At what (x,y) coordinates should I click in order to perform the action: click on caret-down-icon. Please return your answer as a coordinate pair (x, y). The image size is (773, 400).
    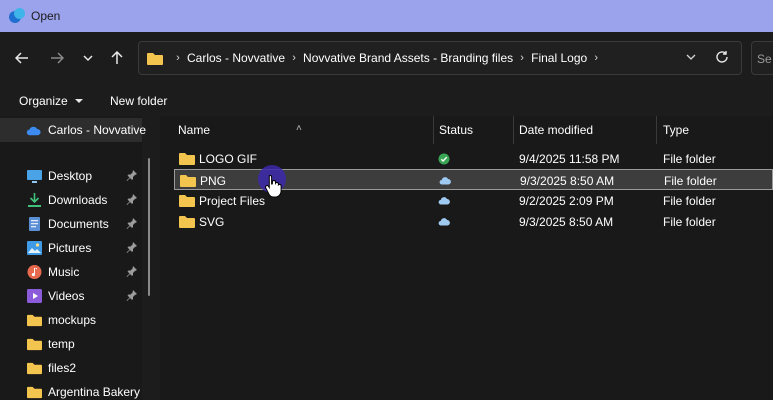
    Looking at the image, I should click on (79, 101).